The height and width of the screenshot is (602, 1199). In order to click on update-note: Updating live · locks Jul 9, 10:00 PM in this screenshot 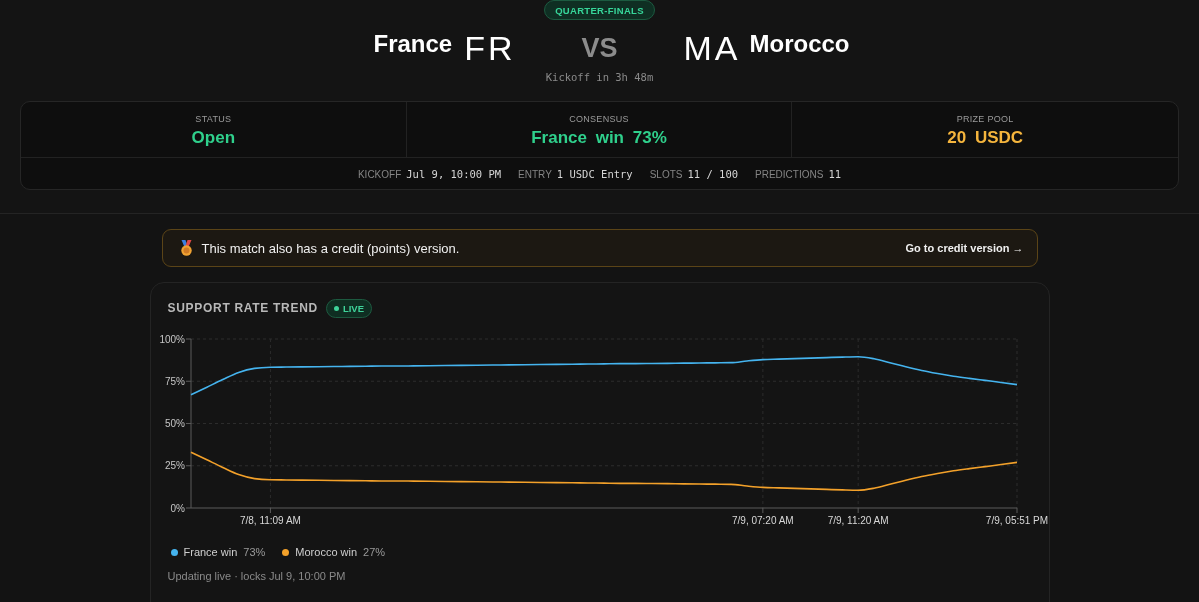, I will do `click(257, 576)`.